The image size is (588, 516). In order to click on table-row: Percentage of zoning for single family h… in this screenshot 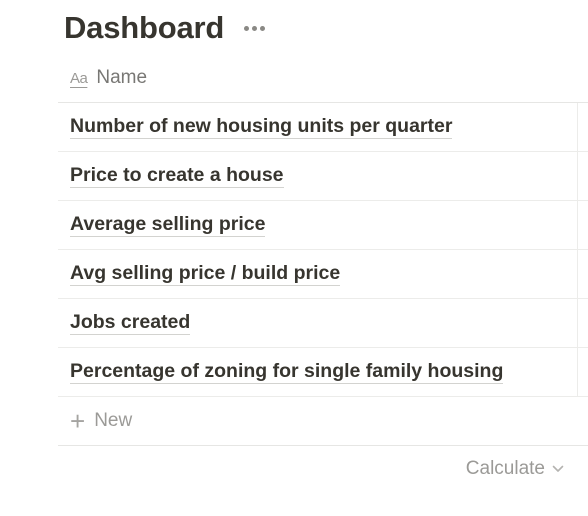, I will do `click(323, 372)`.